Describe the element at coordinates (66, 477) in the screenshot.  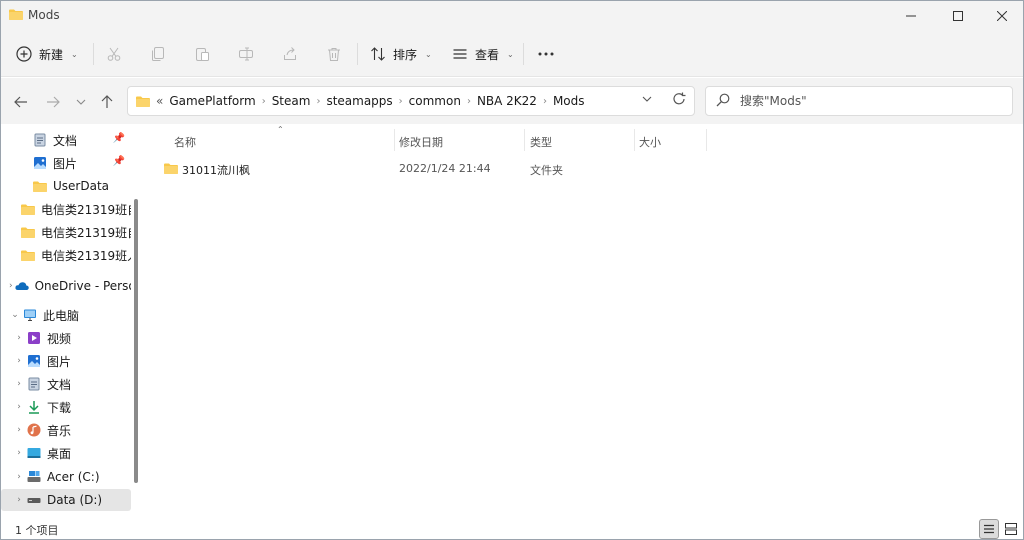
I see `sidebar-item-drive-c: › Acer (C:)` at that location.